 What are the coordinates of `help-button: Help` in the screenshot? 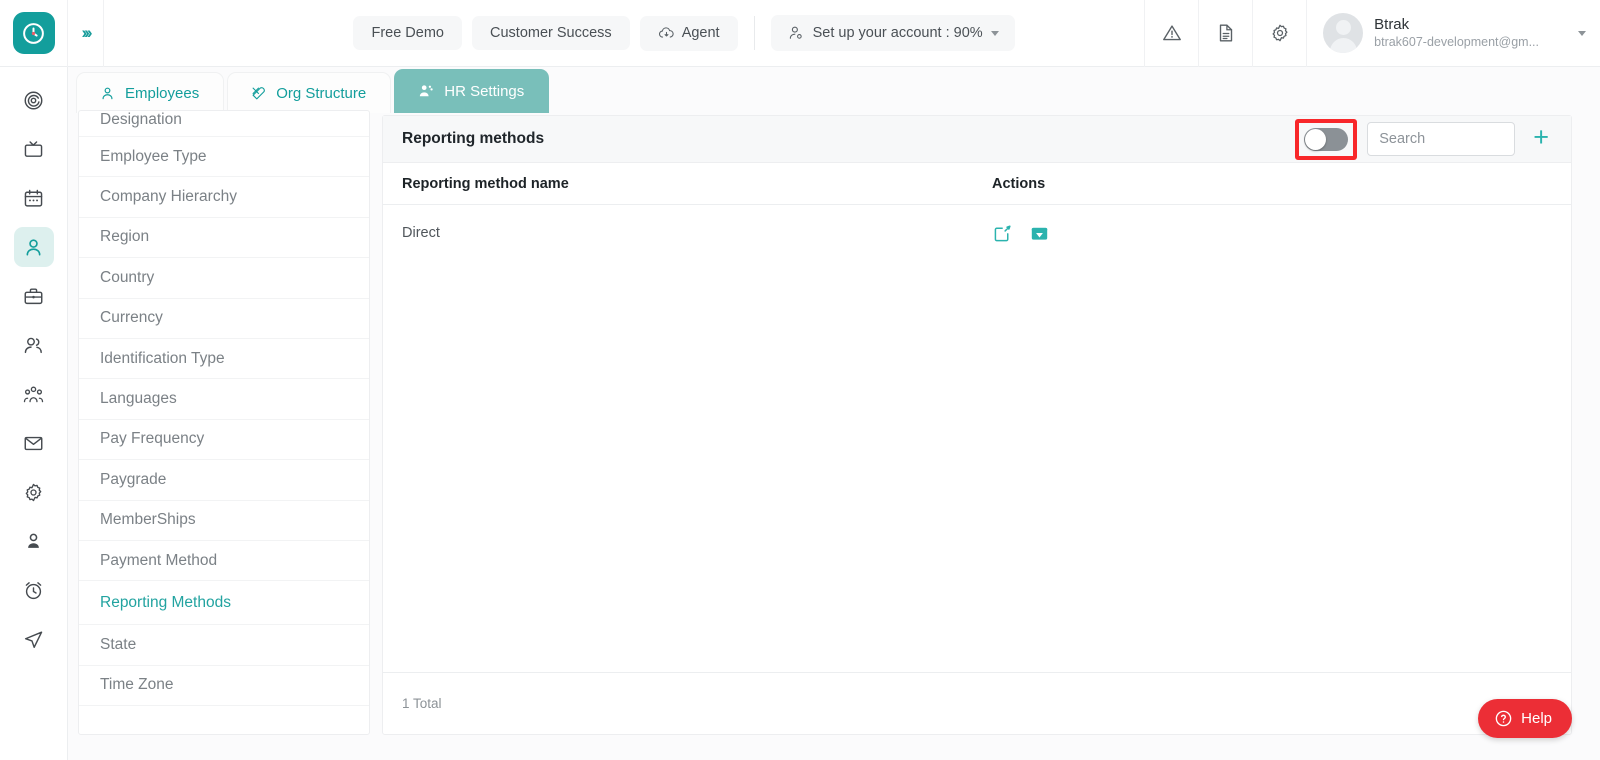 It's located at (1525, 718).